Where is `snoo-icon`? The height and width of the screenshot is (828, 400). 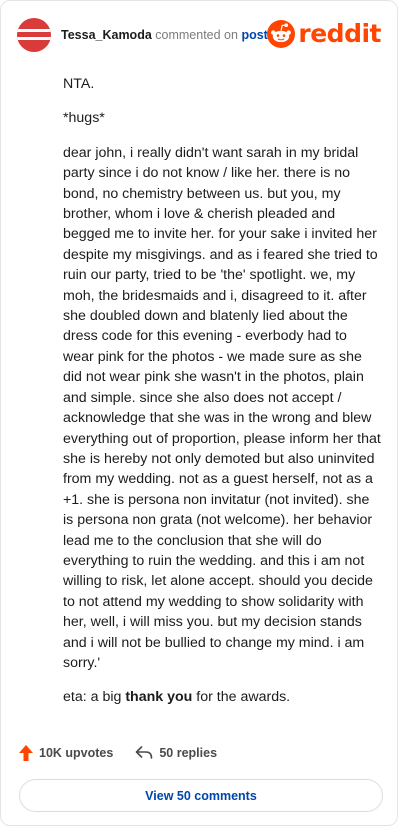 snoo-icon is located at coordinates (281, 33).